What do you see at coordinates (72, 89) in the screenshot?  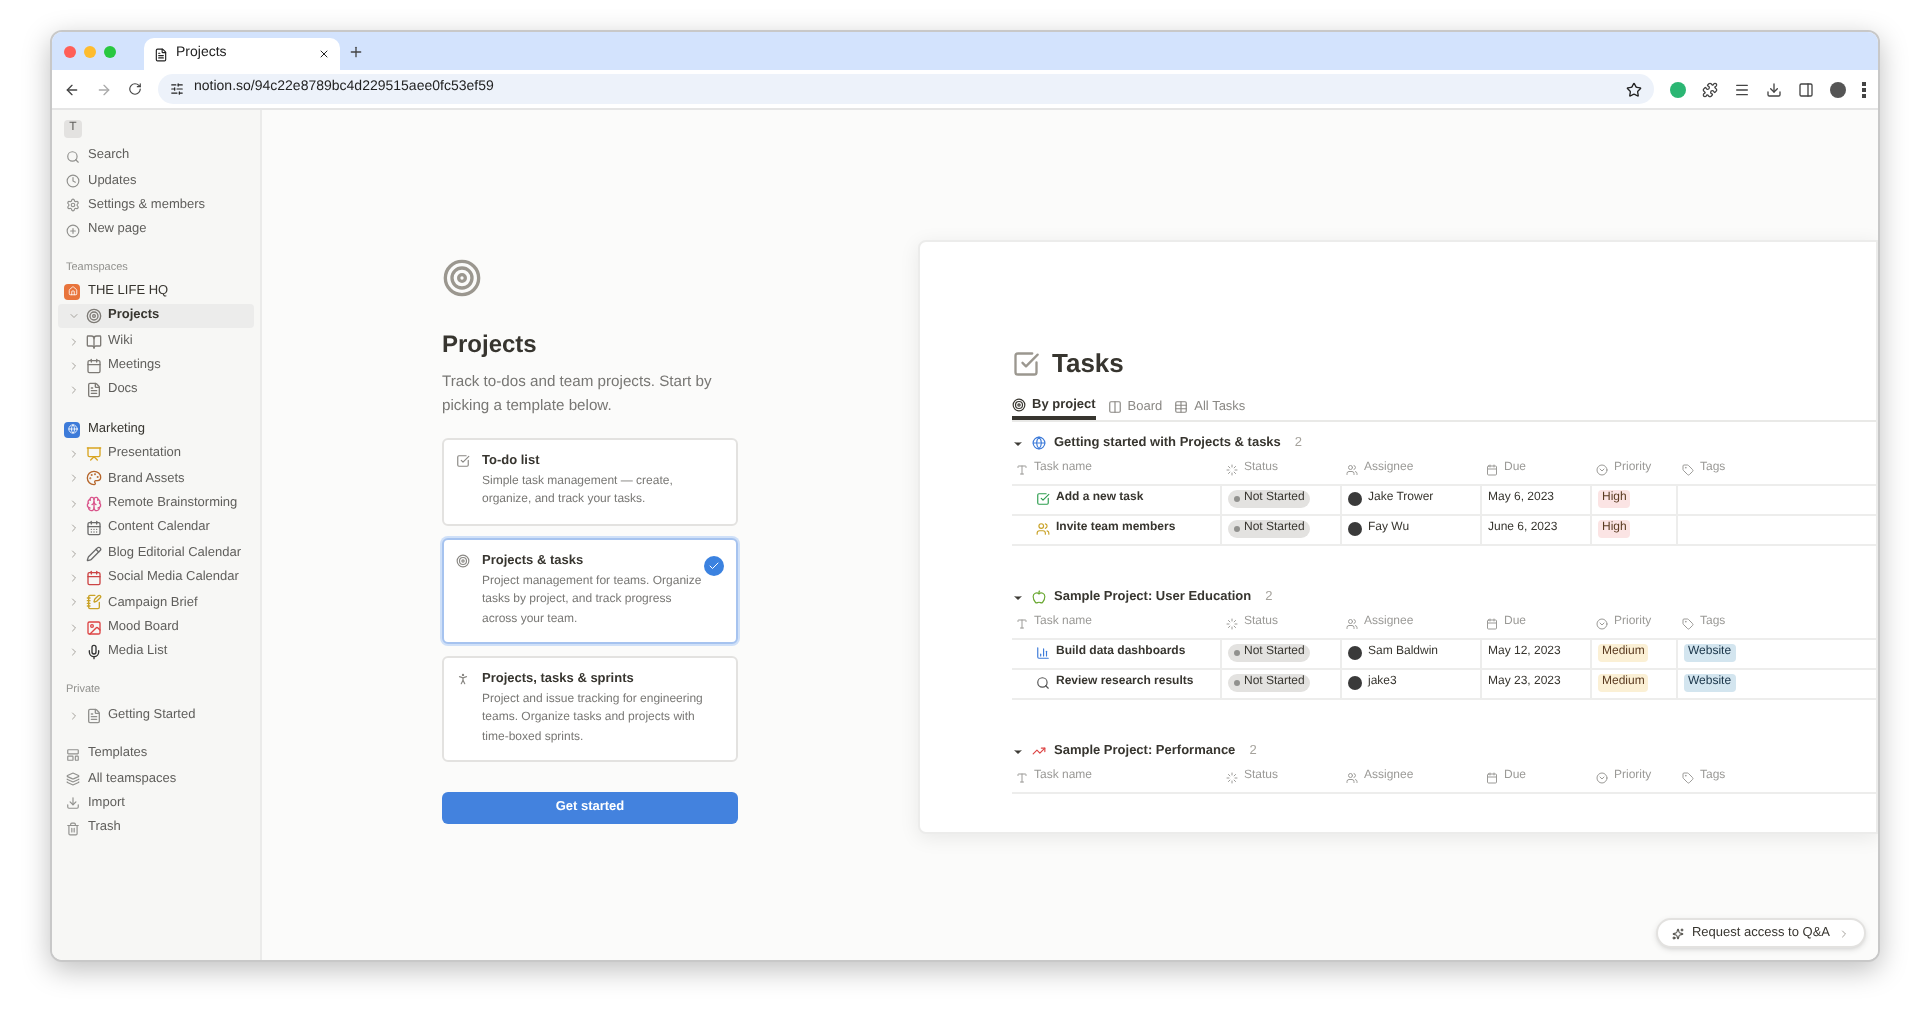 I see `back-icon` at bounding box center [72, 89].